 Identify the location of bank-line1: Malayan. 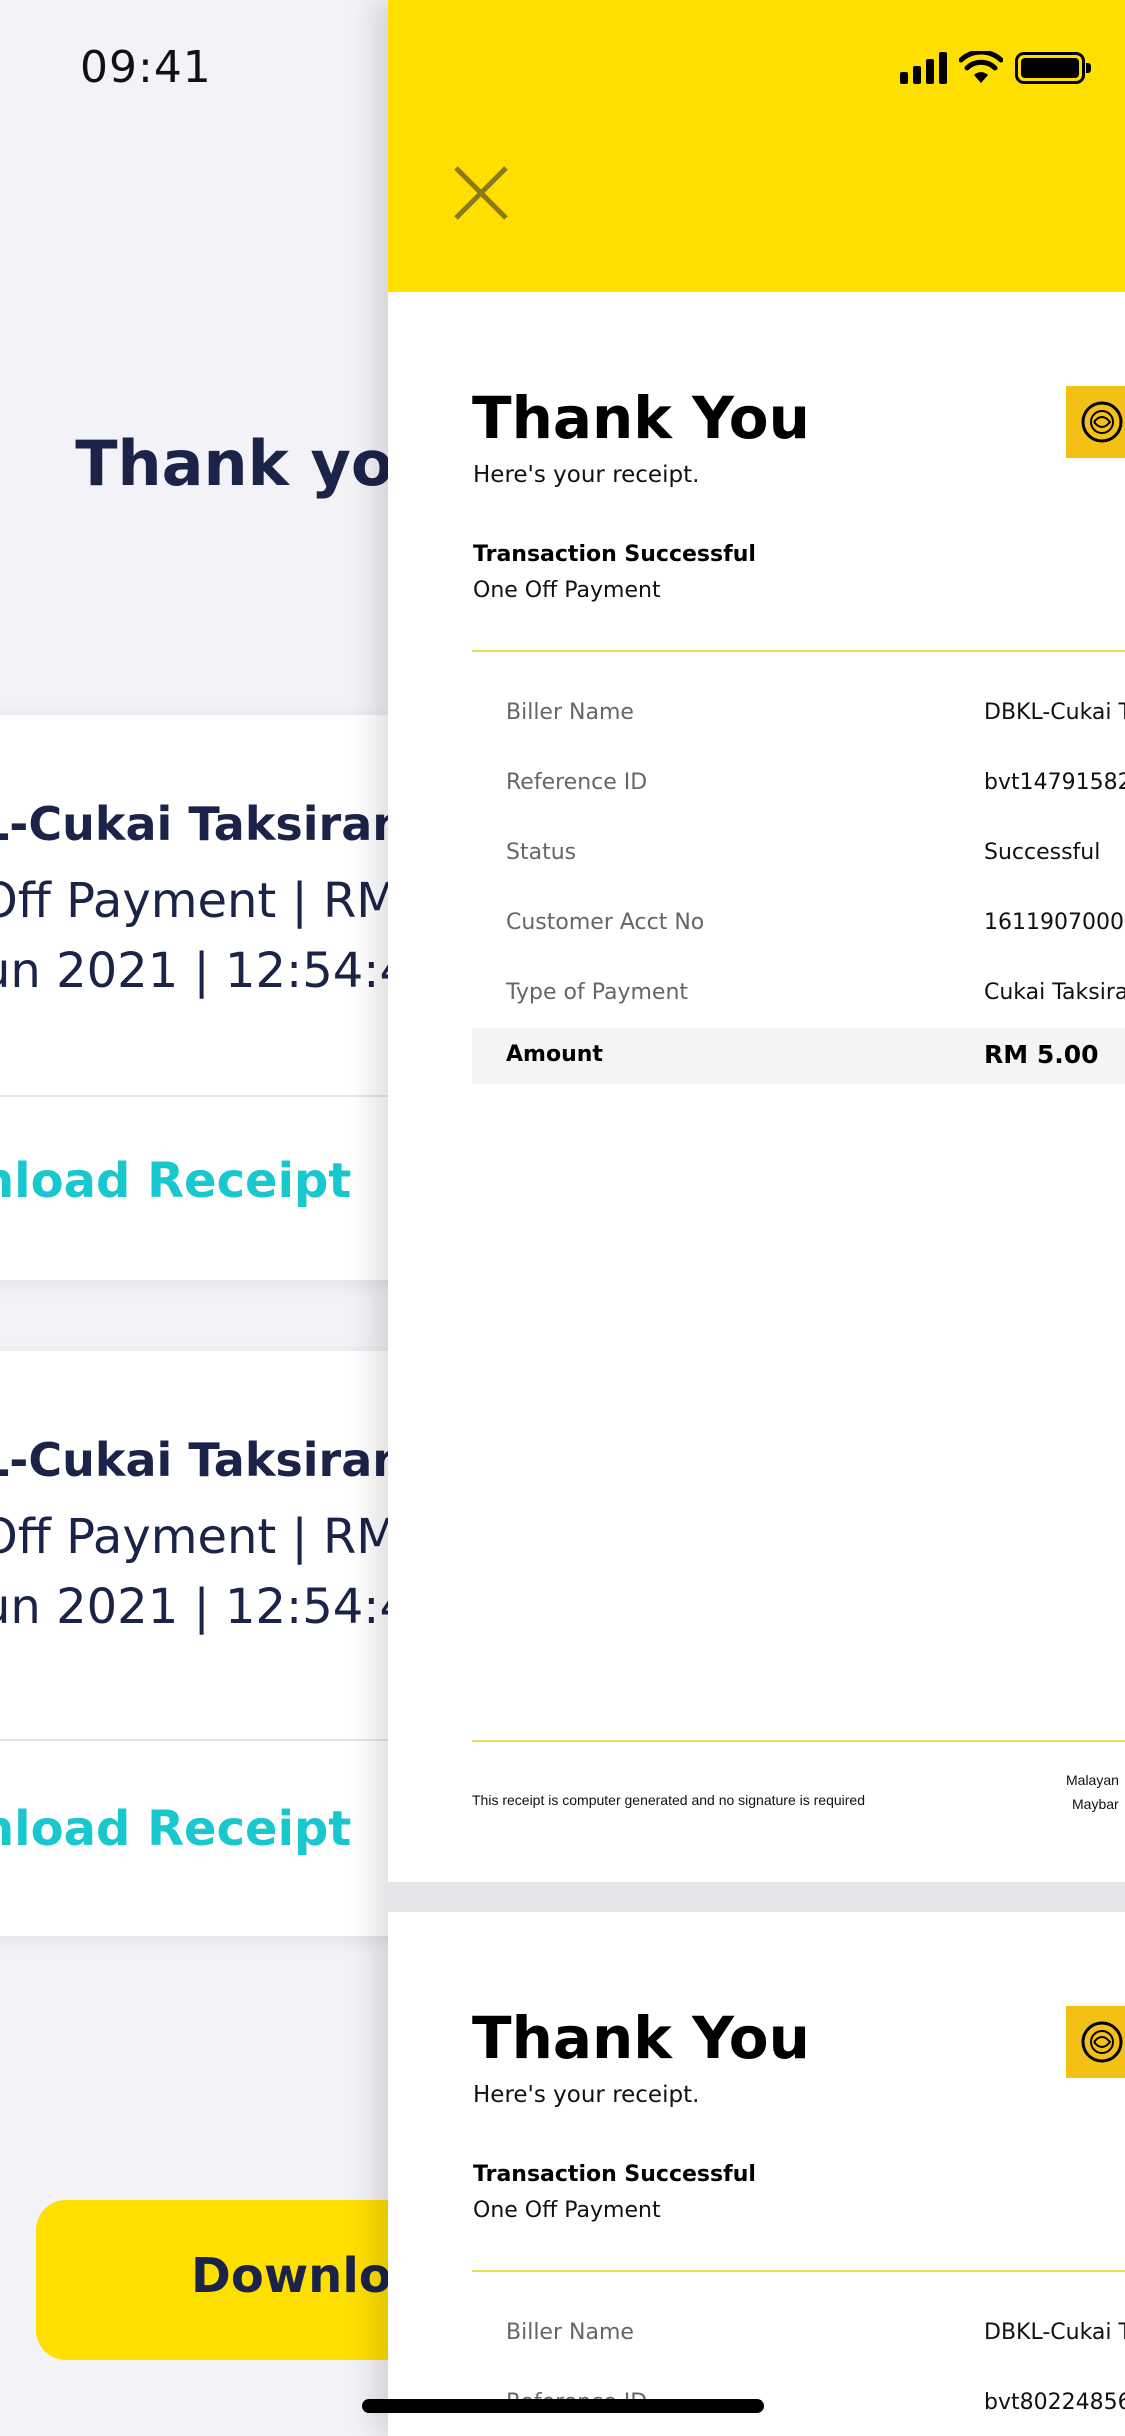
(1092, 1780).